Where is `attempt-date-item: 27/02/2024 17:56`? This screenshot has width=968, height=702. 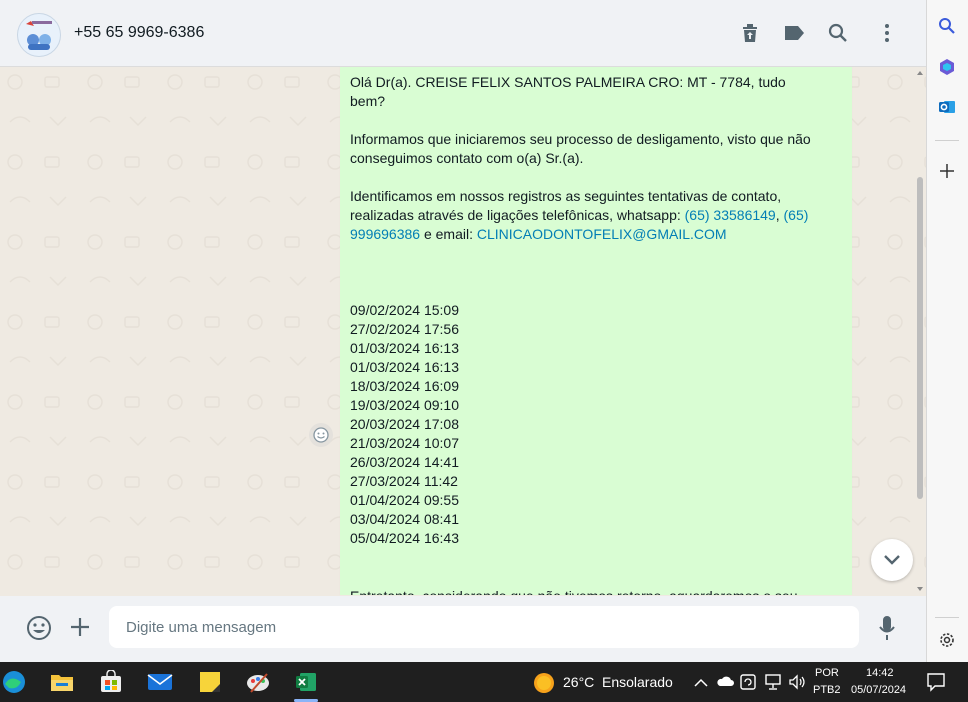
attempt-date-item: 27/02/2024 17:56 is located at coordinates (404, 329).